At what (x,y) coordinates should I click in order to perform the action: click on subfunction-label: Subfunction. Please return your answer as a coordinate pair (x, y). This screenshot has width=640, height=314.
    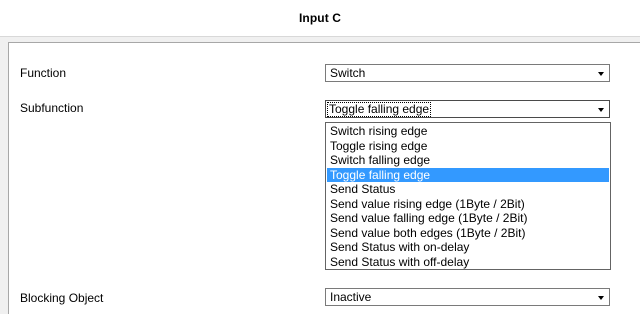
    Looking at the image, I should click on (52, 108).